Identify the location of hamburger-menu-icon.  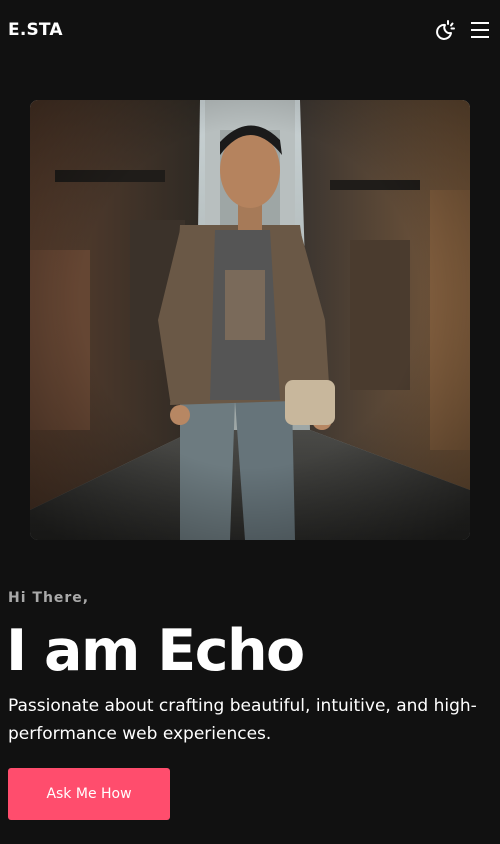
(480, 30).